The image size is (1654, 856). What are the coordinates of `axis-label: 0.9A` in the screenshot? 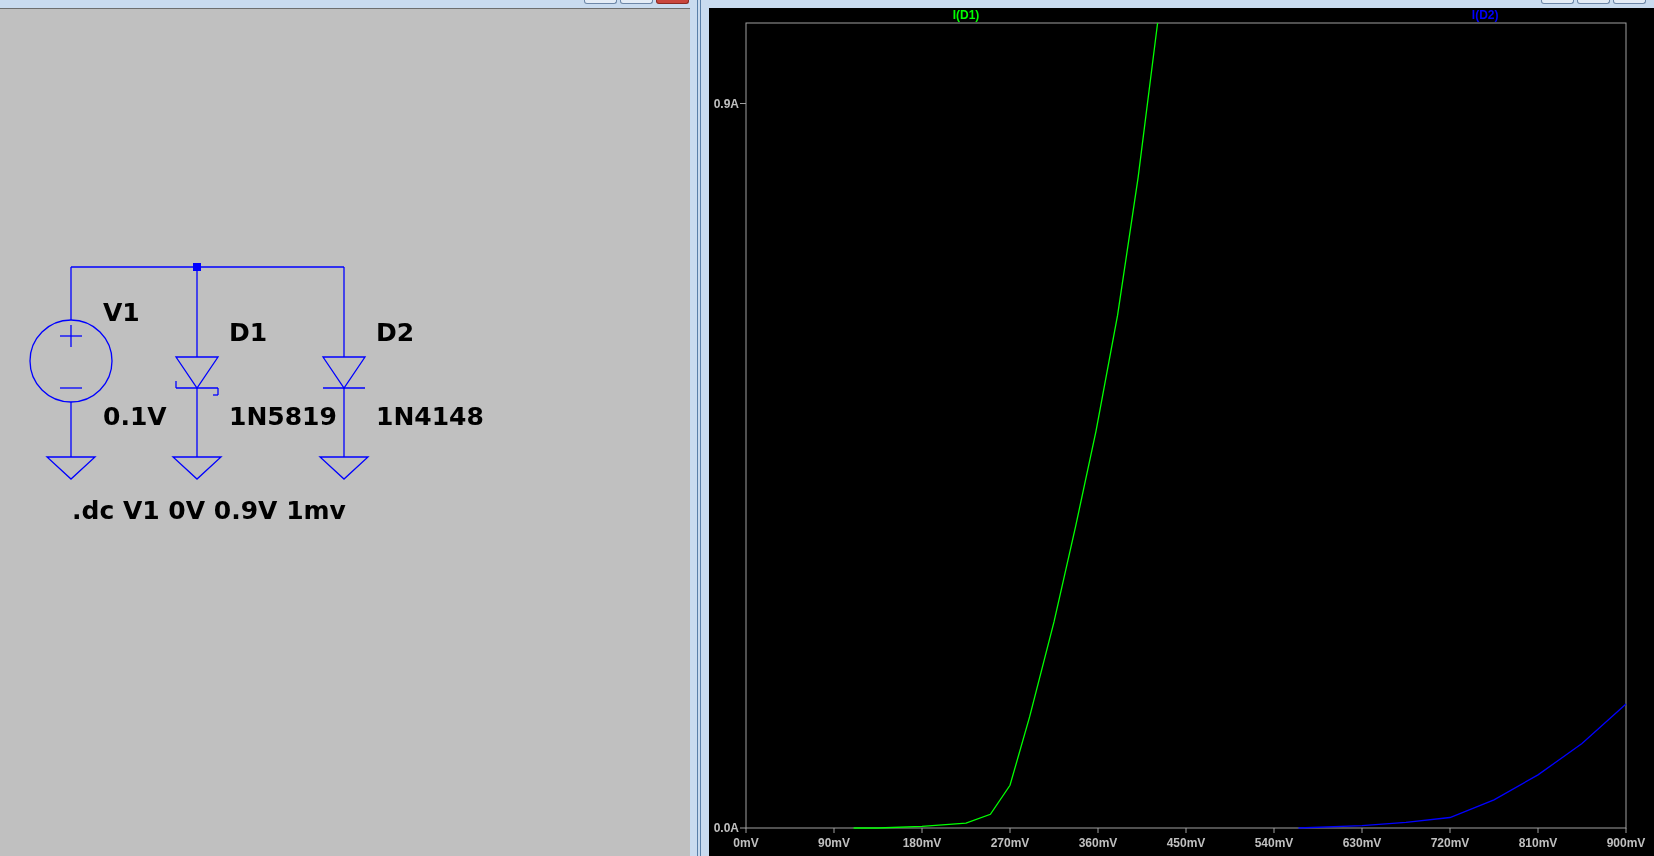 It's located at (726, 103).